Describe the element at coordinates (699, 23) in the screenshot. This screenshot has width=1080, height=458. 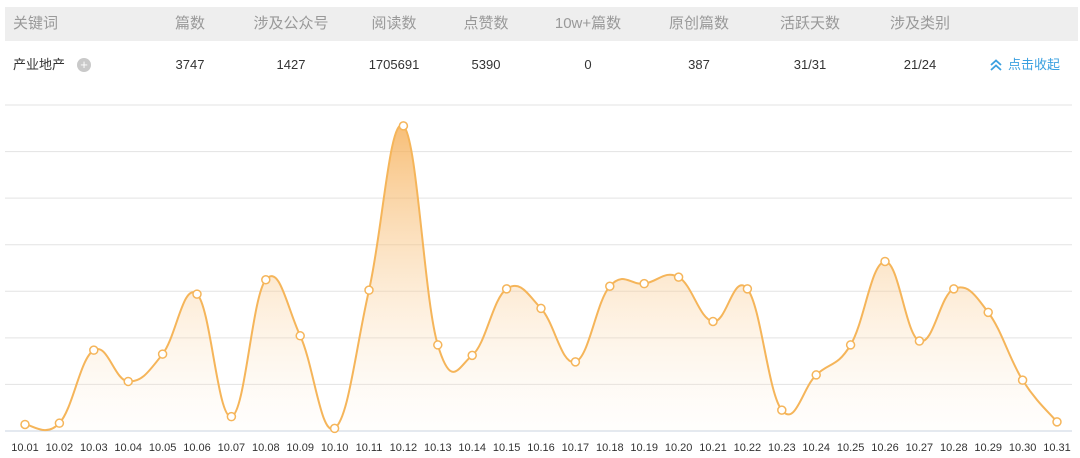
I see `header-original-articles: 原创篇数` at that location.